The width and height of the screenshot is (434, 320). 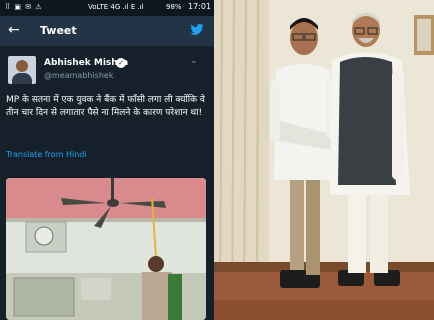 What do you see at coordinates (174, 7) in the screenshot?
I see `battery-level: 98%` at bounding box center [174, 7].